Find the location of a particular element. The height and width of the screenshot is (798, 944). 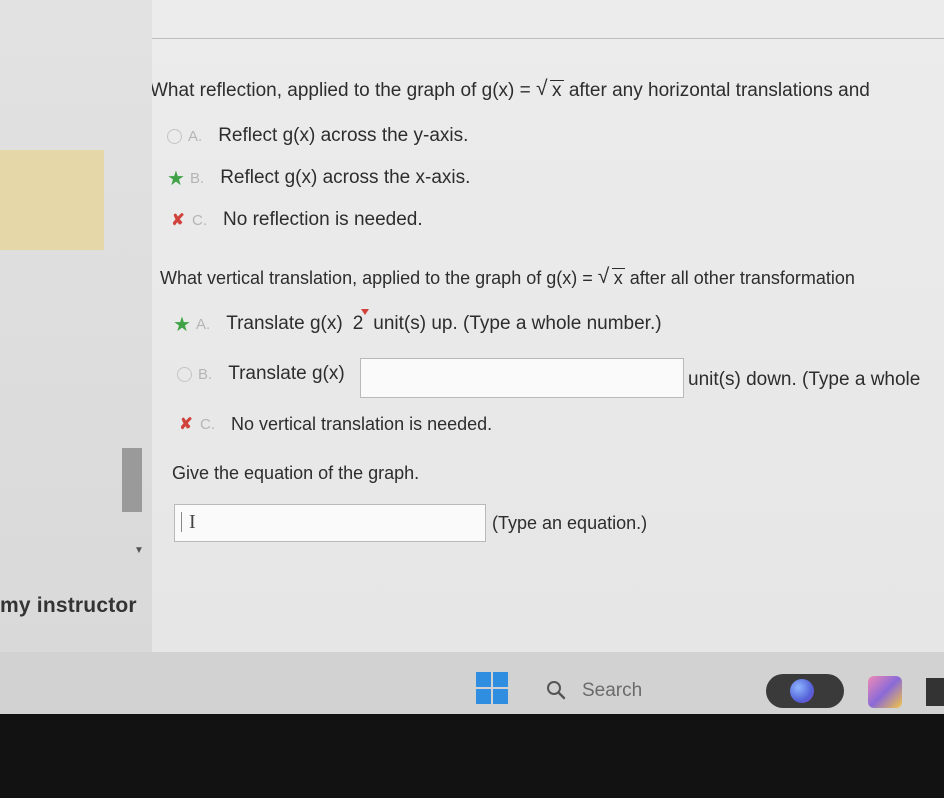

copilot-icon is located at coordinates (802, 691).